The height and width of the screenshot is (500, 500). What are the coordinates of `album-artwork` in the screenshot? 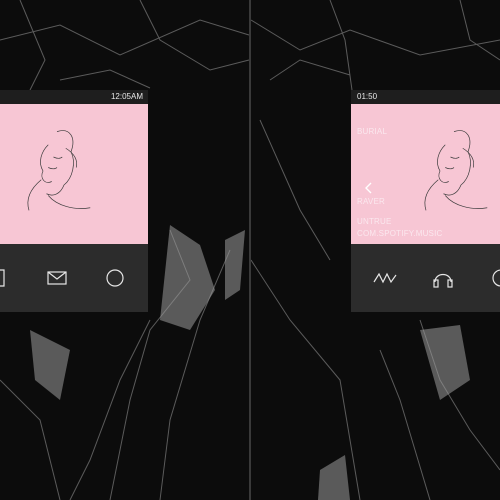 It's located at (74, 174).